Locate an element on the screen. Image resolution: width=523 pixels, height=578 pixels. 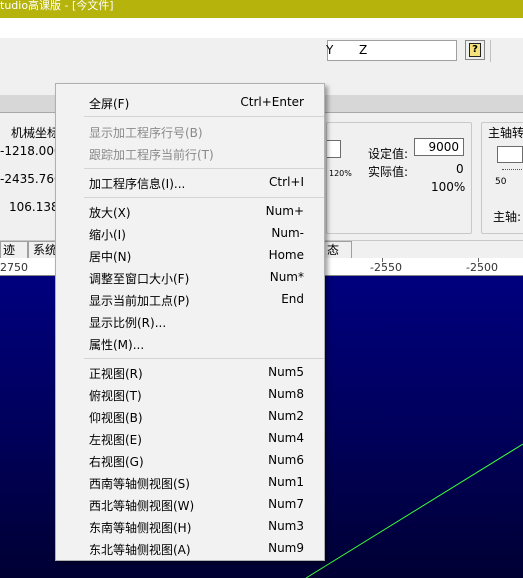
menu-item-label: 放大(X) is located at coordinates (110, 213).